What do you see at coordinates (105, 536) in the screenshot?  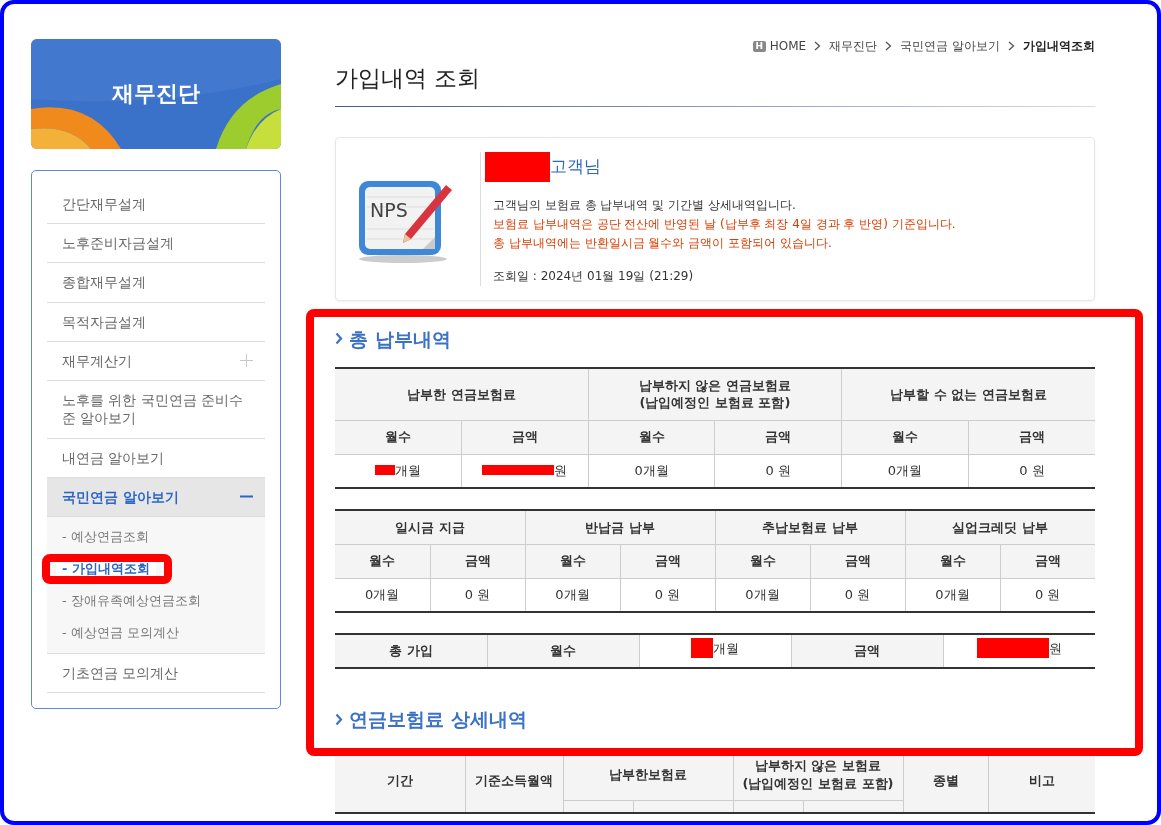 I see `sidebar-subitem: - 예상연금조회` at bounding box center [105, 536].